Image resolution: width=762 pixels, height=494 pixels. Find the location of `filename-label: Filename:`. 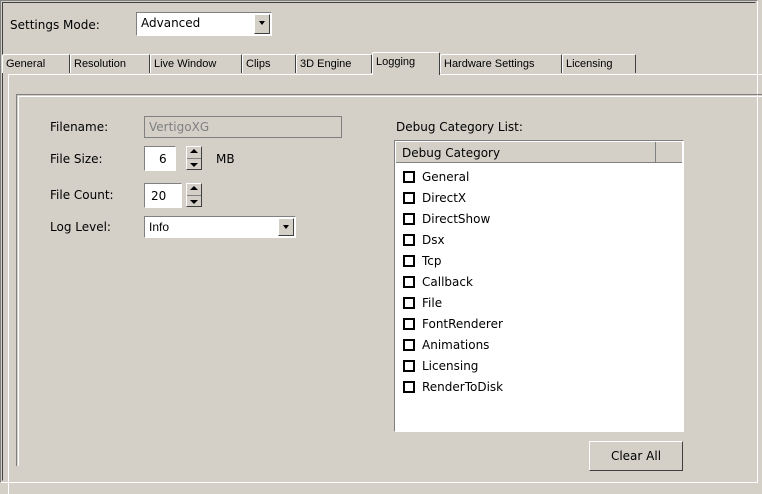

filename-label: Filename: is located at coordinates (79, 127).